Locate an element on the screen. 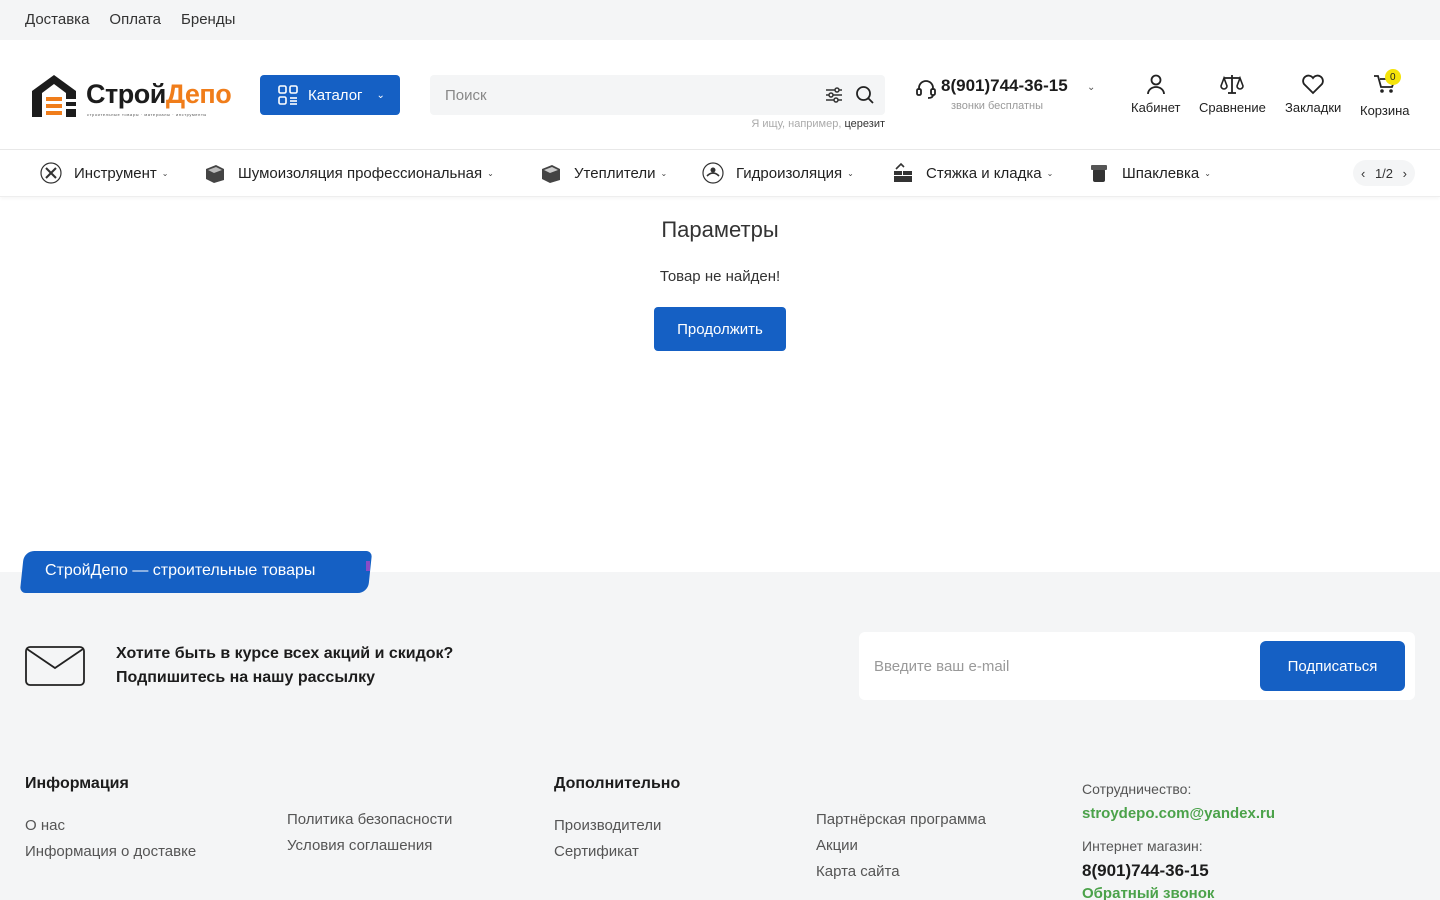 The image size is (1440, 900). bookmarks-button: Закладки is located at coordinates (1313, 94).